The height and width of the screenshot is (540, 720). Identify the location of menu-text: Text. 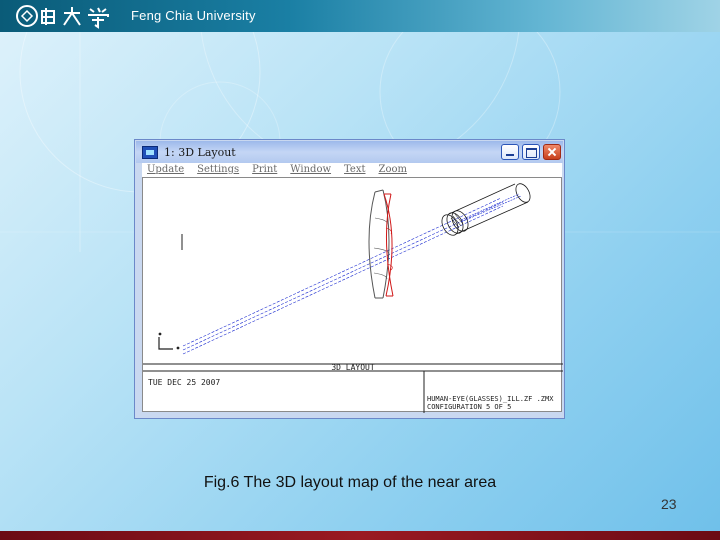
(352, 170).